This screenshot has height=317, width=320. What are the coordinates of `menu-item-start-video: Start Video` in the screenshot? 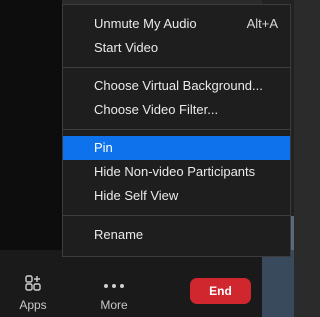 It's located at (176, 48).